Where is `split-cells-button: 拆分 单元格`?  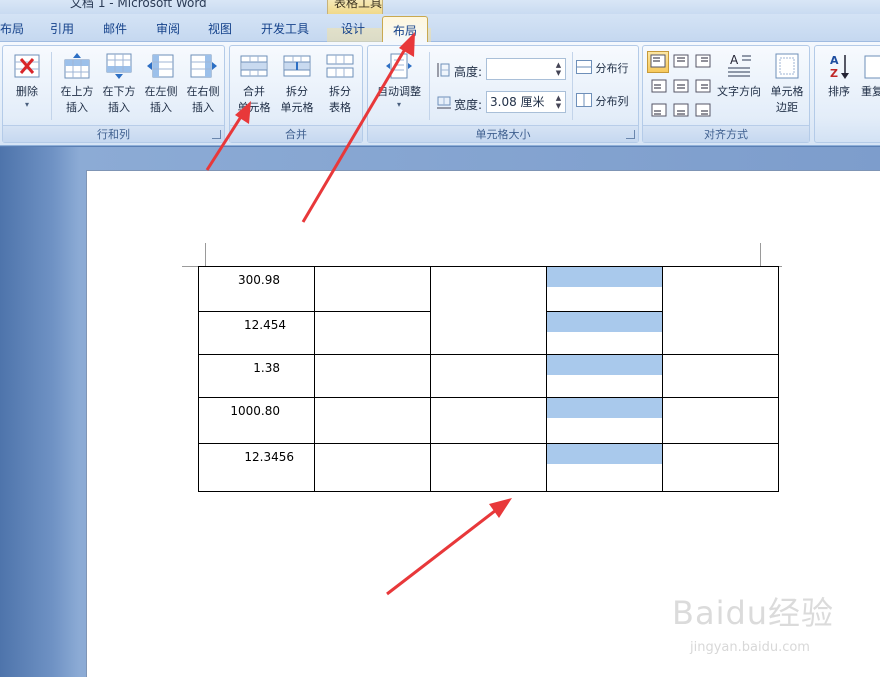
split-cells-button: 拆分 单元格 is located at coordinates (297, 84).